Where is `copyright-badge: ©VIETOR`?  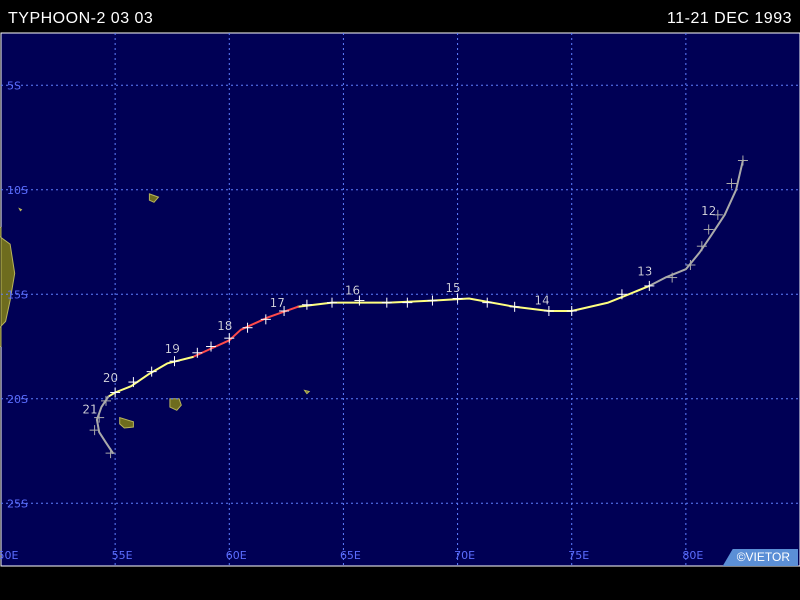
copyright-badge: ©VIETOR is located at coordinates (760, 557).